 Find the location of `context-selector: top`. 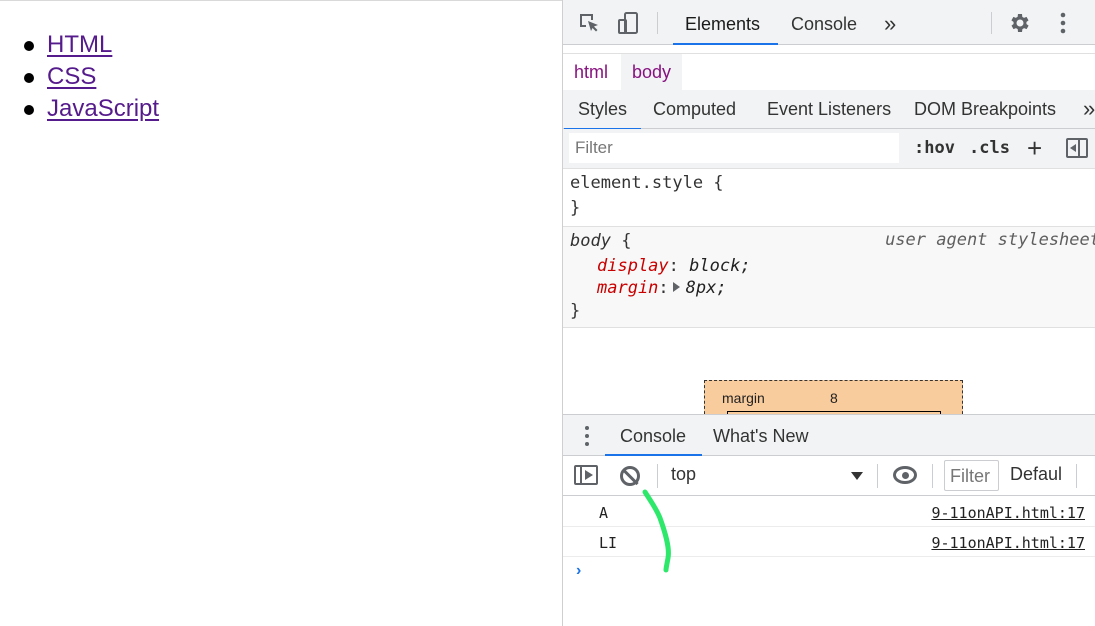

context-selector: top is located at coordinates (683, 474).